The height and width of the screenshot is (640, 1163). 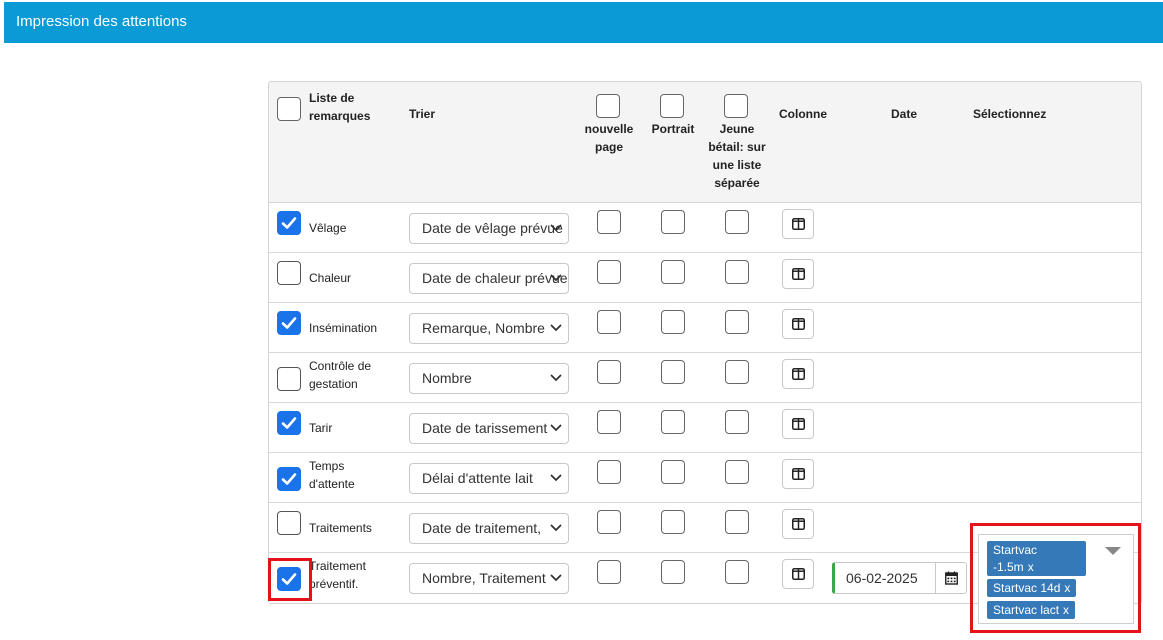 I want to click on row-label: Insémination, so click(x=343, y=328).